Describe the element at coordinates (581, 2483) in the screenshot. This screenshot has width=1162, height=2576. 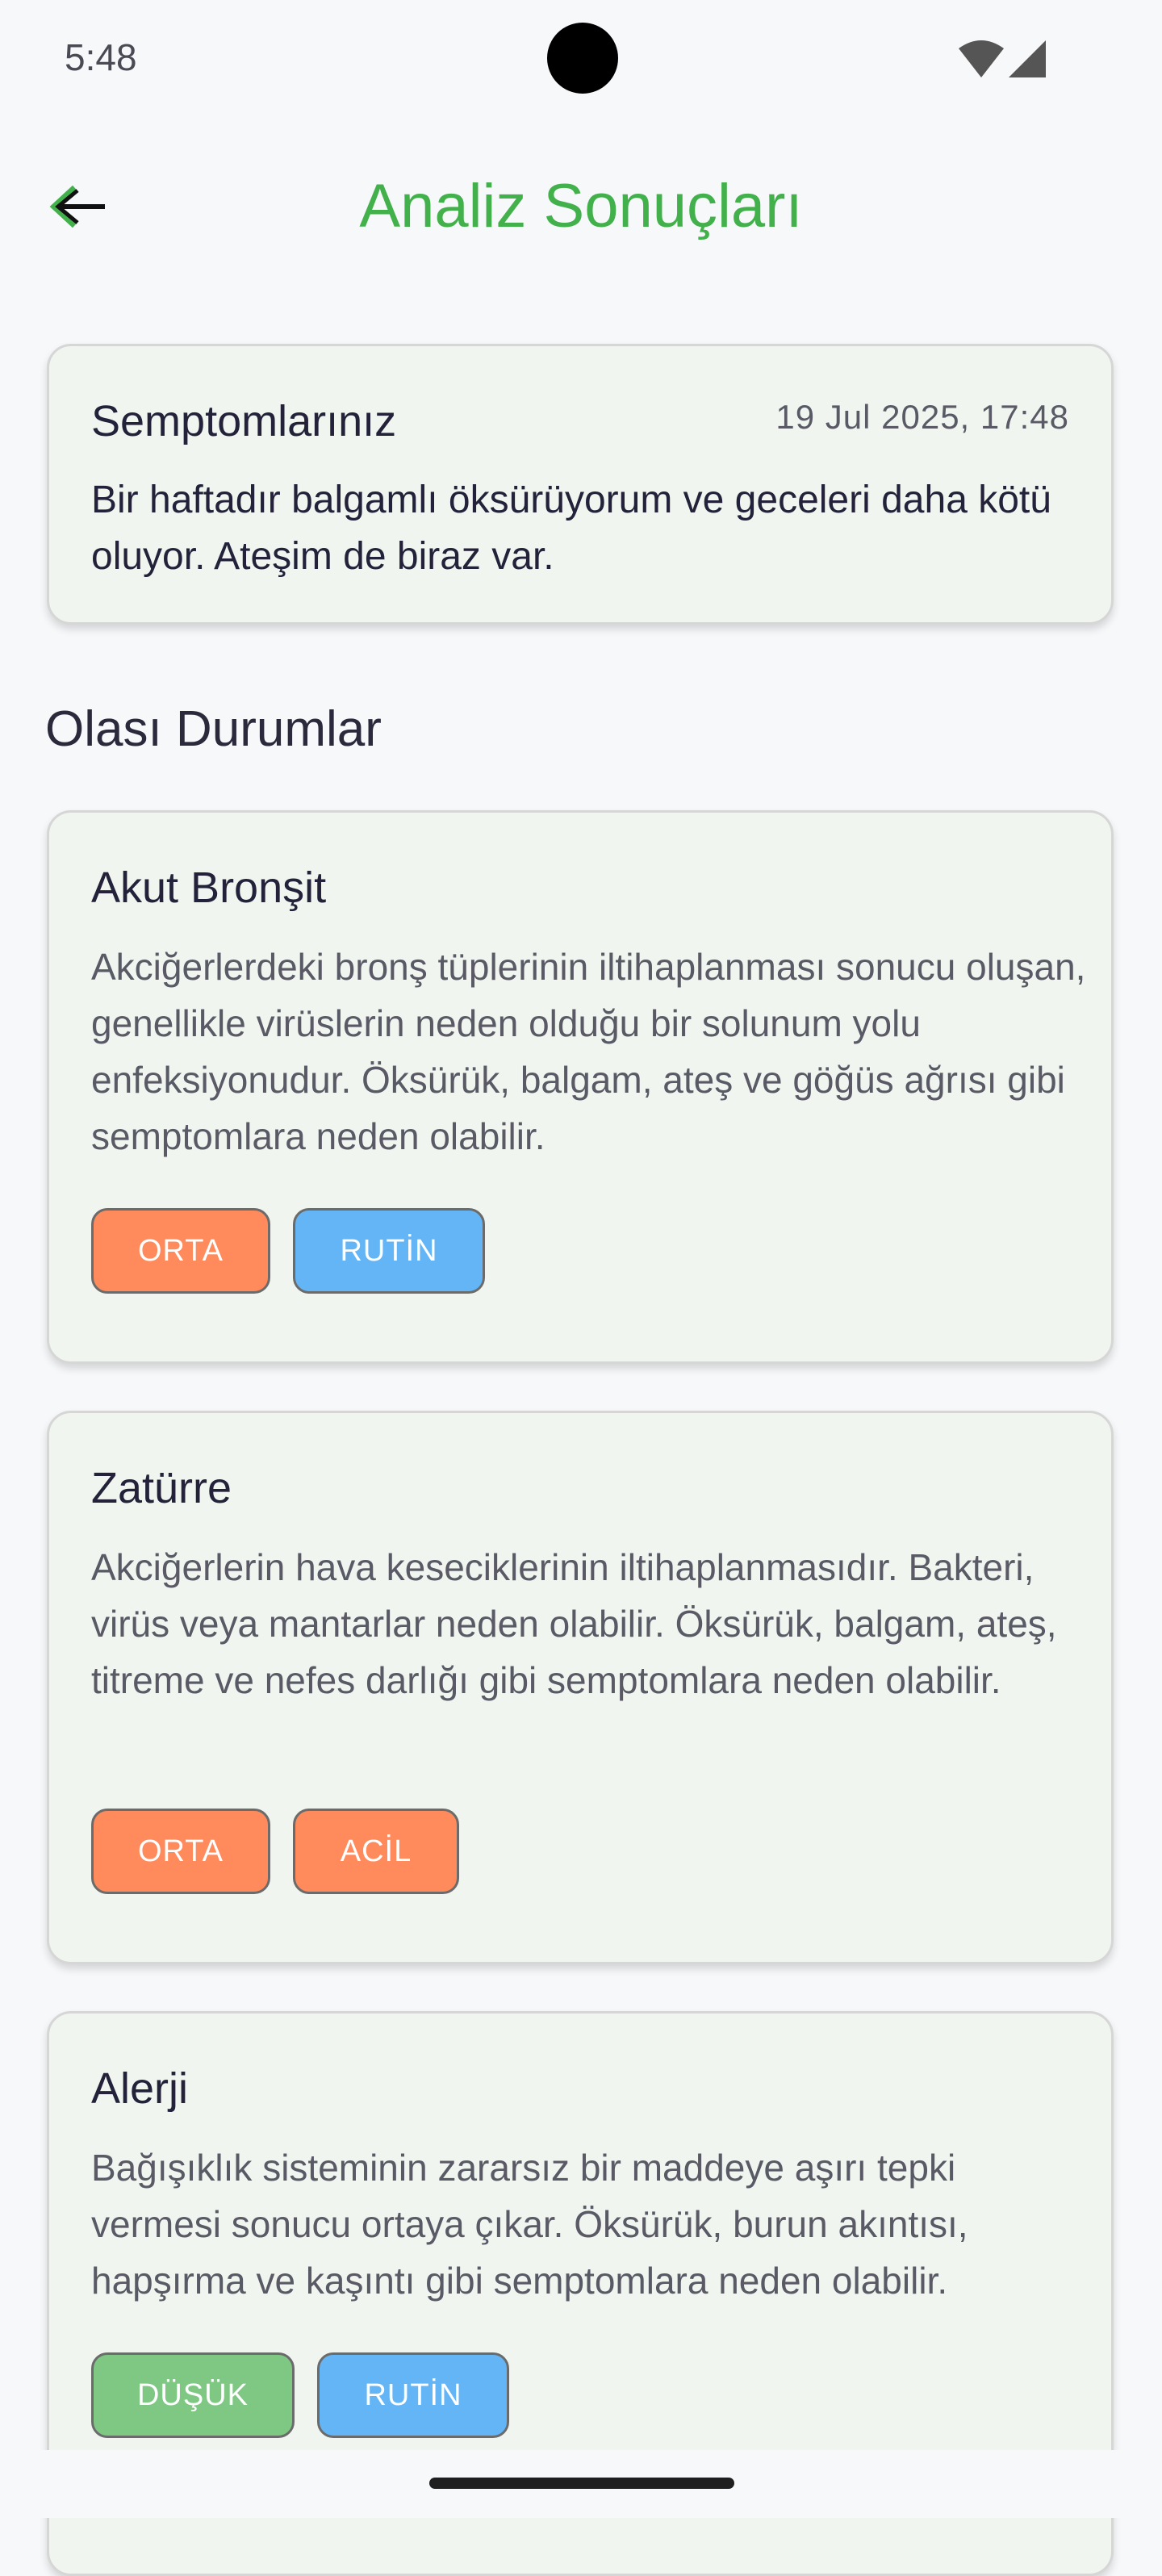
I see `gesture-handle` at that location.